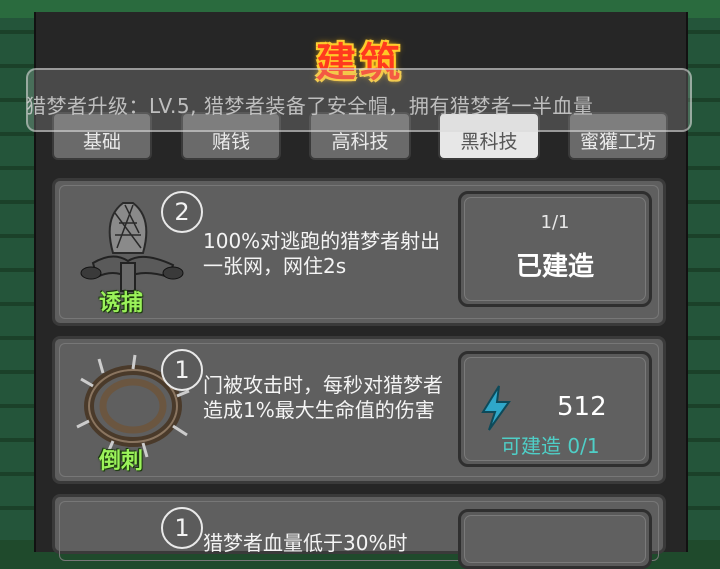 This screenshot has width=720, height=569. Describe the element at coordinates (555, 249) in the screenshot. I see `built-button: 1/1 已建造` at that location.